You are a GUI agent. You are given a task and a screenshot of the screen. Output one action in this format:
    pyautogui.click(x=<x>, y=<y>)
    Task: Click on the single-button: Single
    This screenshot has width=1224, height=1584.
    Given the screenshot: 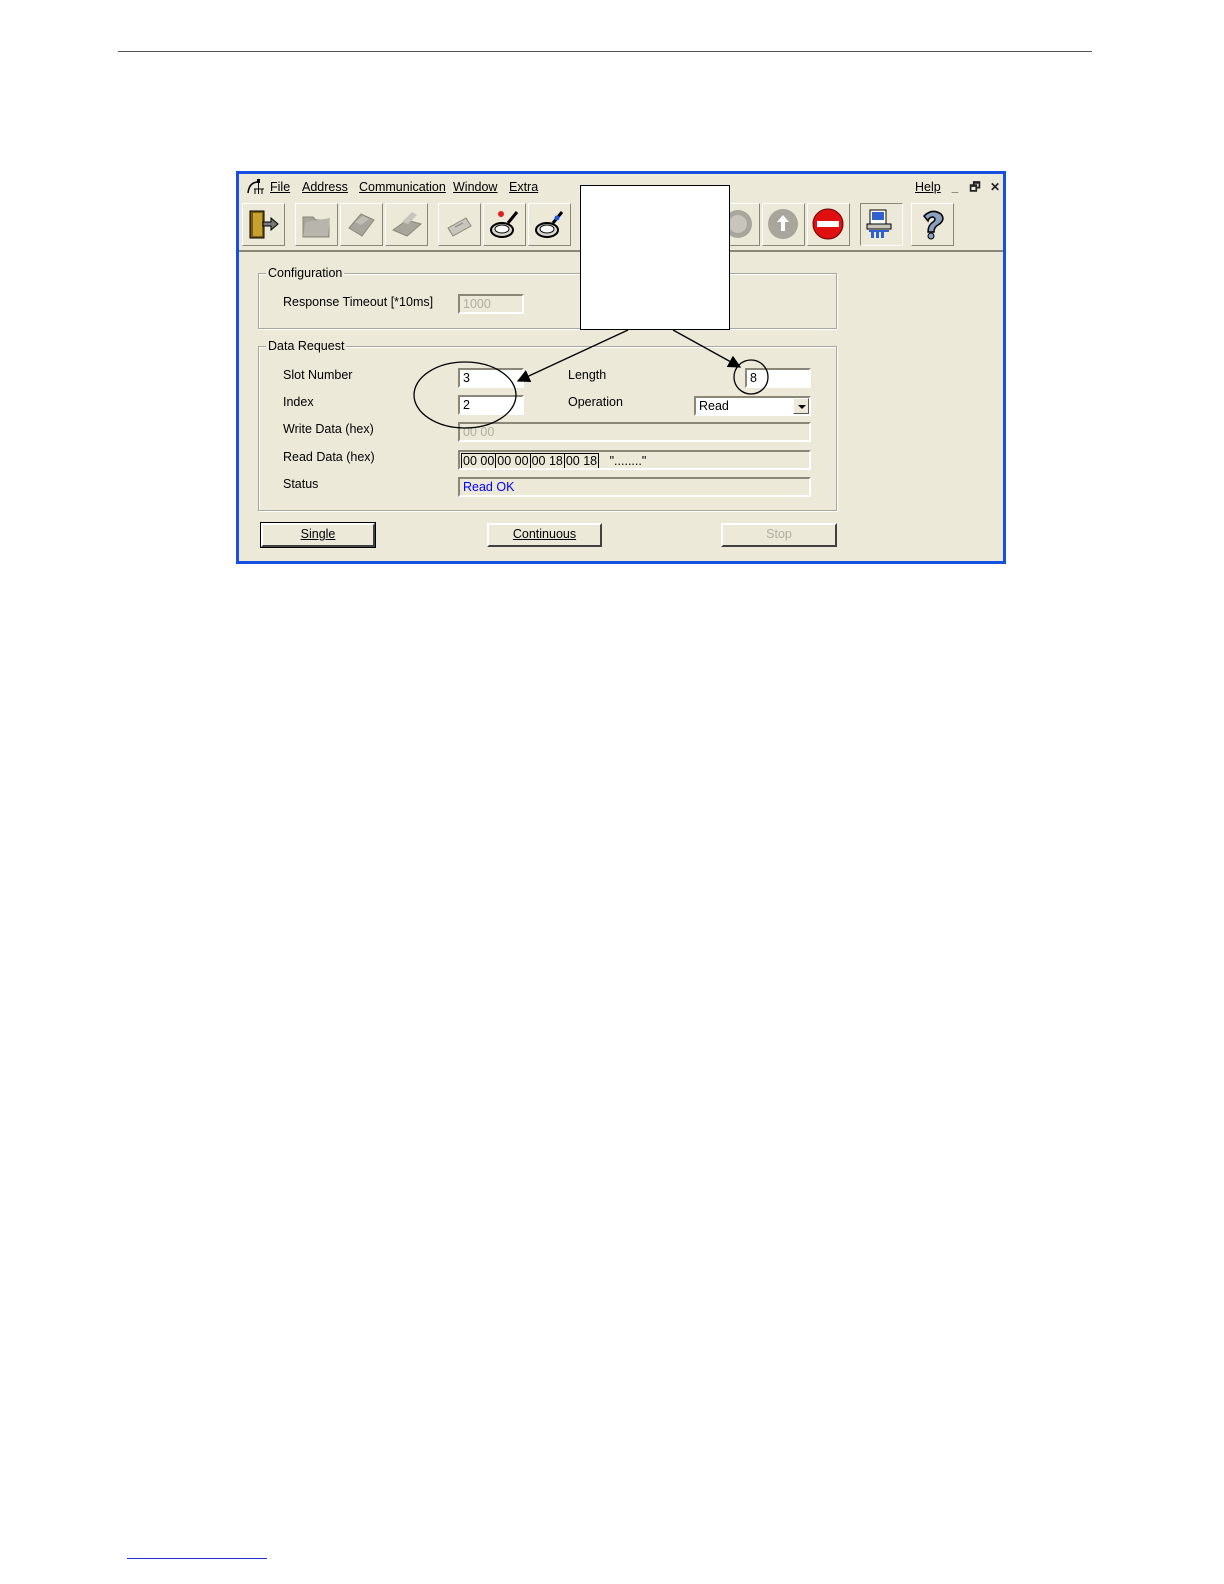 What is the action you would take?
    pyautogui.click(x=318, y=535)
    